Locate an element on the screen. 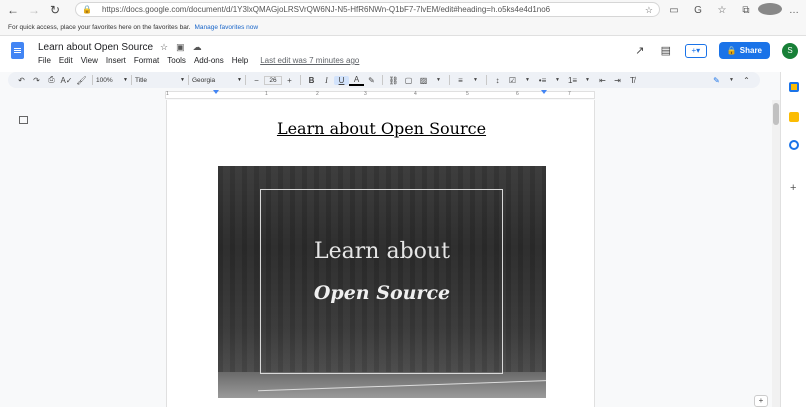 The width and height of the screenshot is (806, 407). text-color-button: A is located at coordinates (356, 80).